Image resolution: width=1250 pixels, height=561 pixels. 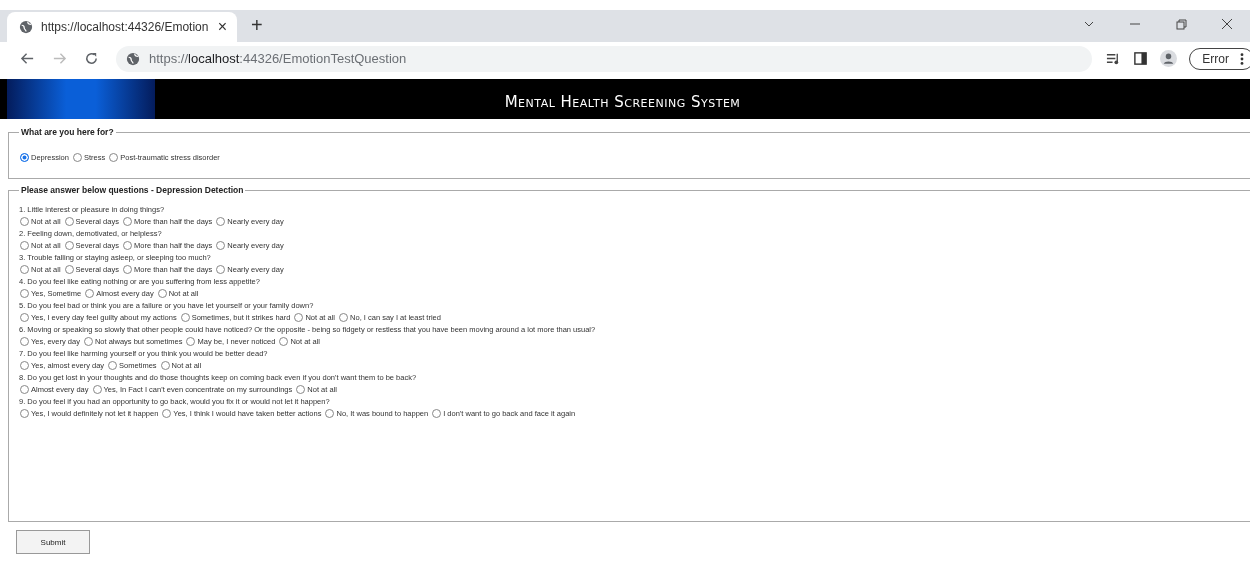 What do you see at coordinates (125, 27) in the screenshot?
I see `tab-title: https://localhost:44326/Emotion` at bounding box center [125, 27].